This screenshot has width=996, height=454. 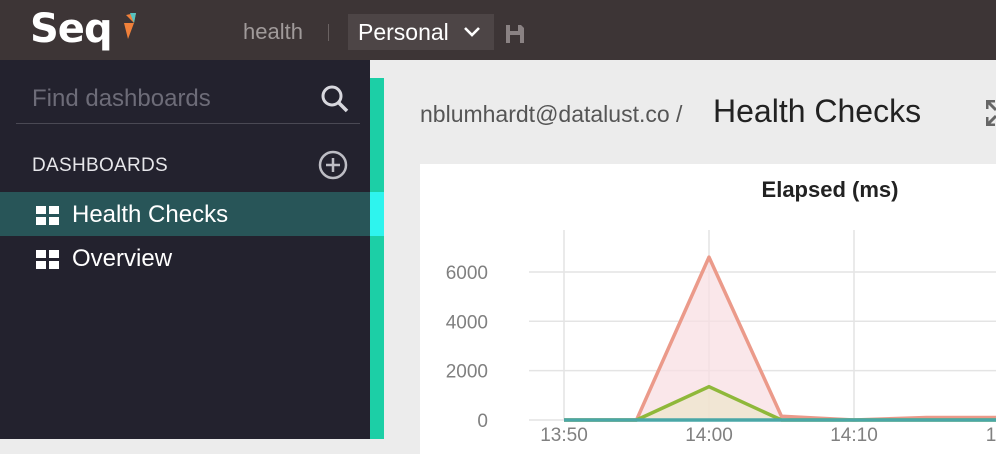 What do you see at coordinates (185, 258) in the screenshot?
I see `sidebar-item-overview: Overview` at bounding box center [185, 258].